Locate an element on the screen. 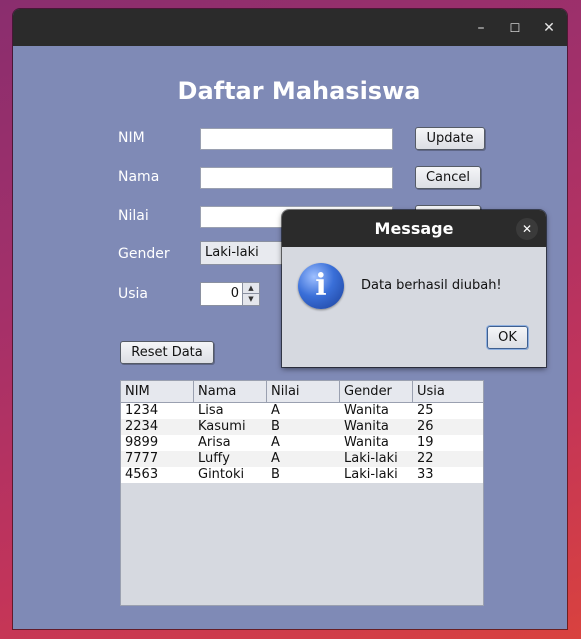  cell-usia: 22 is located at coordinates (425, 458).